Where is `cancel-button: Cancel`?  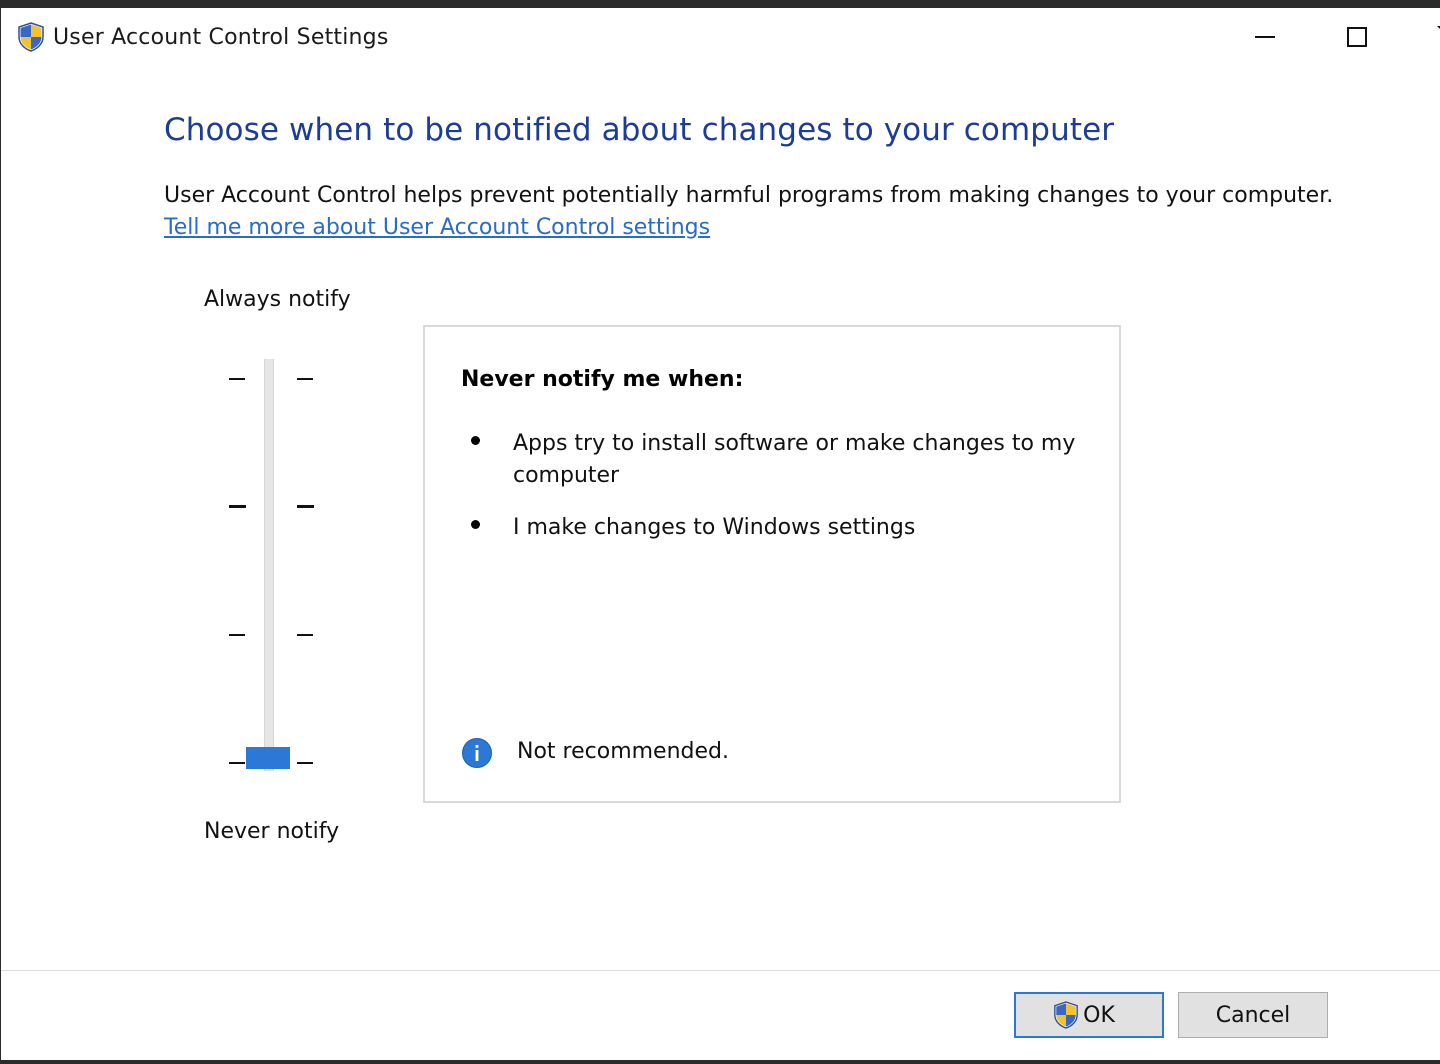 cancel-button: Cancel is located at coordinates (1253, 1015).